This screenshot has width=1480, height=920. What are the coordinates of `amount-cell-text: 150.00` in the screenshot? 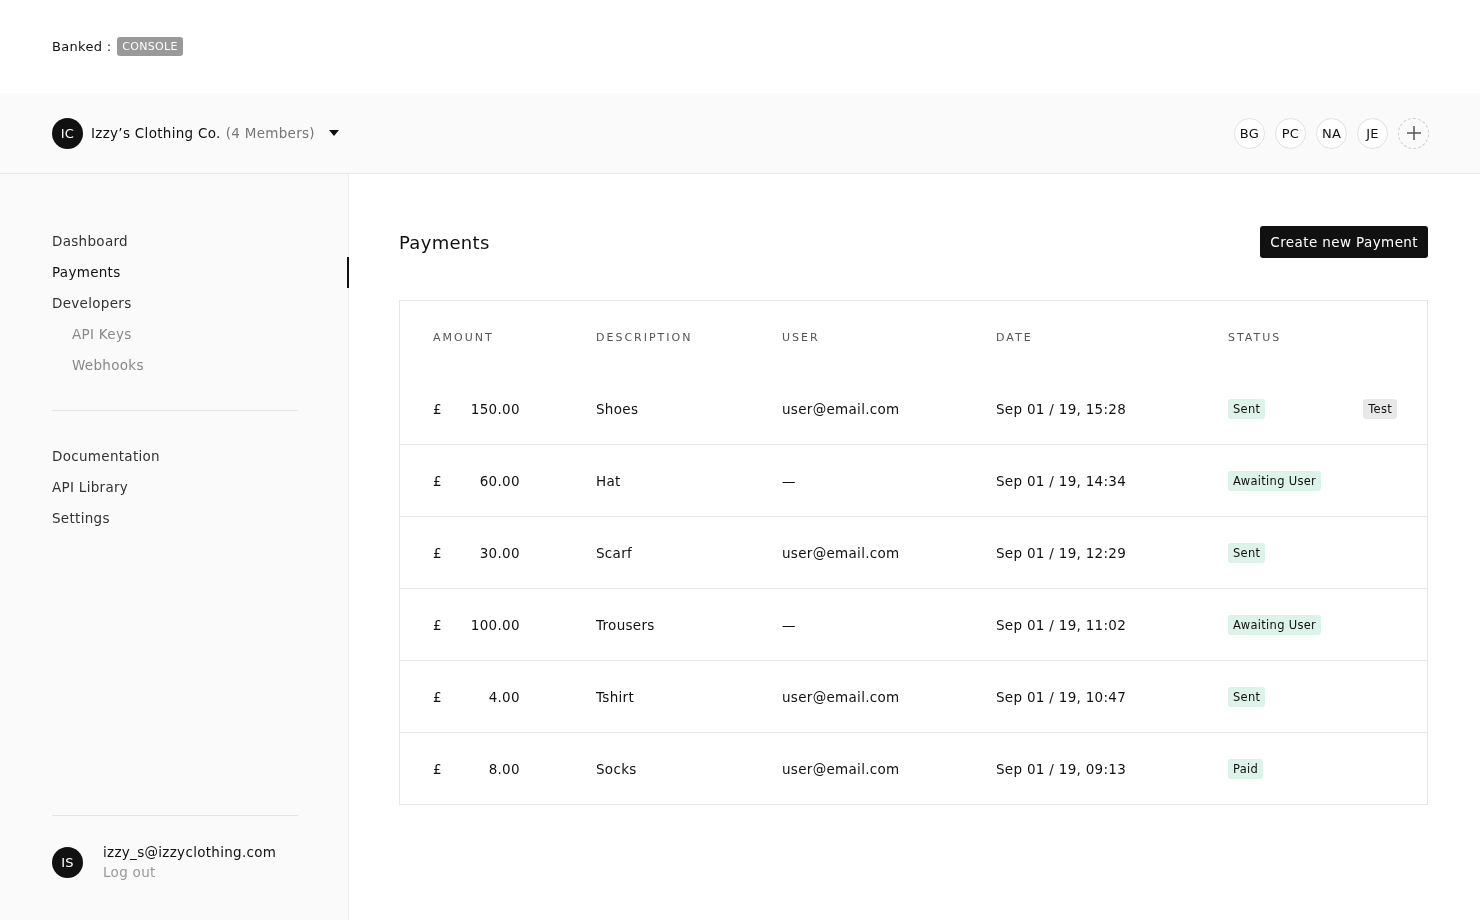 It's located at (494, 408).